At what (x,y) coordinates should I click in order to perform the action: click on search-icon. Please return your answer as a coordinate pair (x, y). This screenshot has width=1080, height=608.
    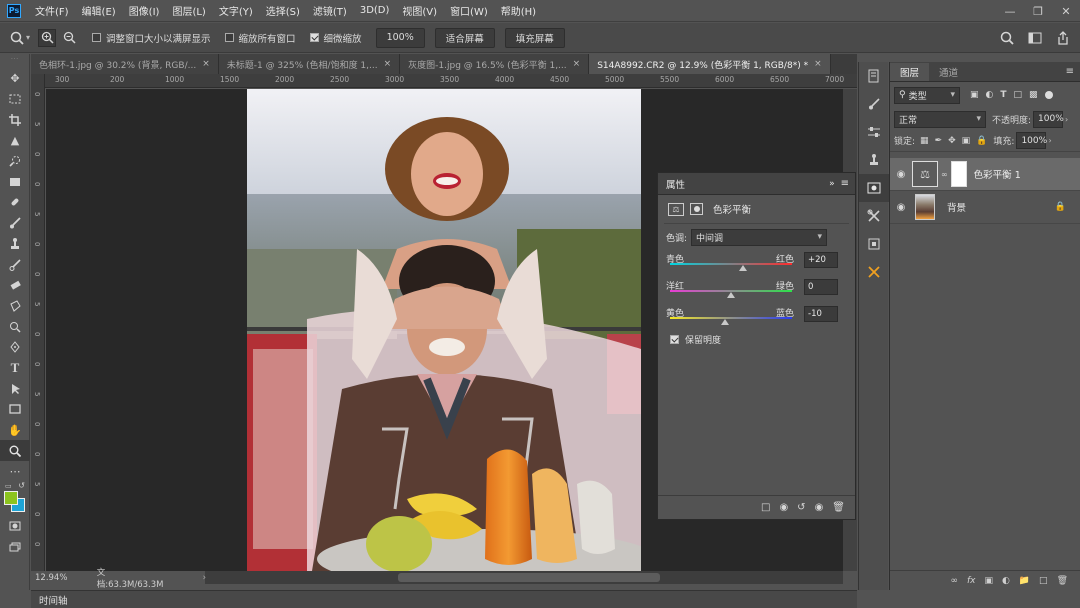
    Looking at the image, I should click on (1007, 38).